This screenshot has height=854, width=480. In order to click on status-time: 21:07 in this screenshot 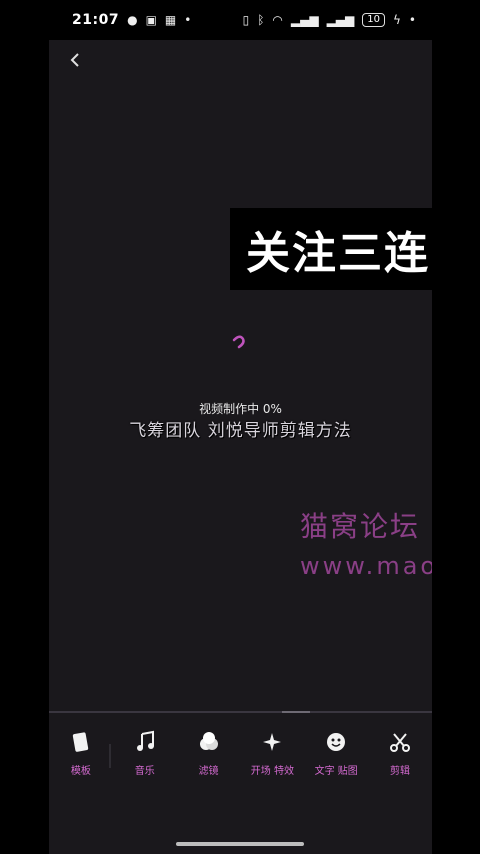, I will do `click(96, 20)`.